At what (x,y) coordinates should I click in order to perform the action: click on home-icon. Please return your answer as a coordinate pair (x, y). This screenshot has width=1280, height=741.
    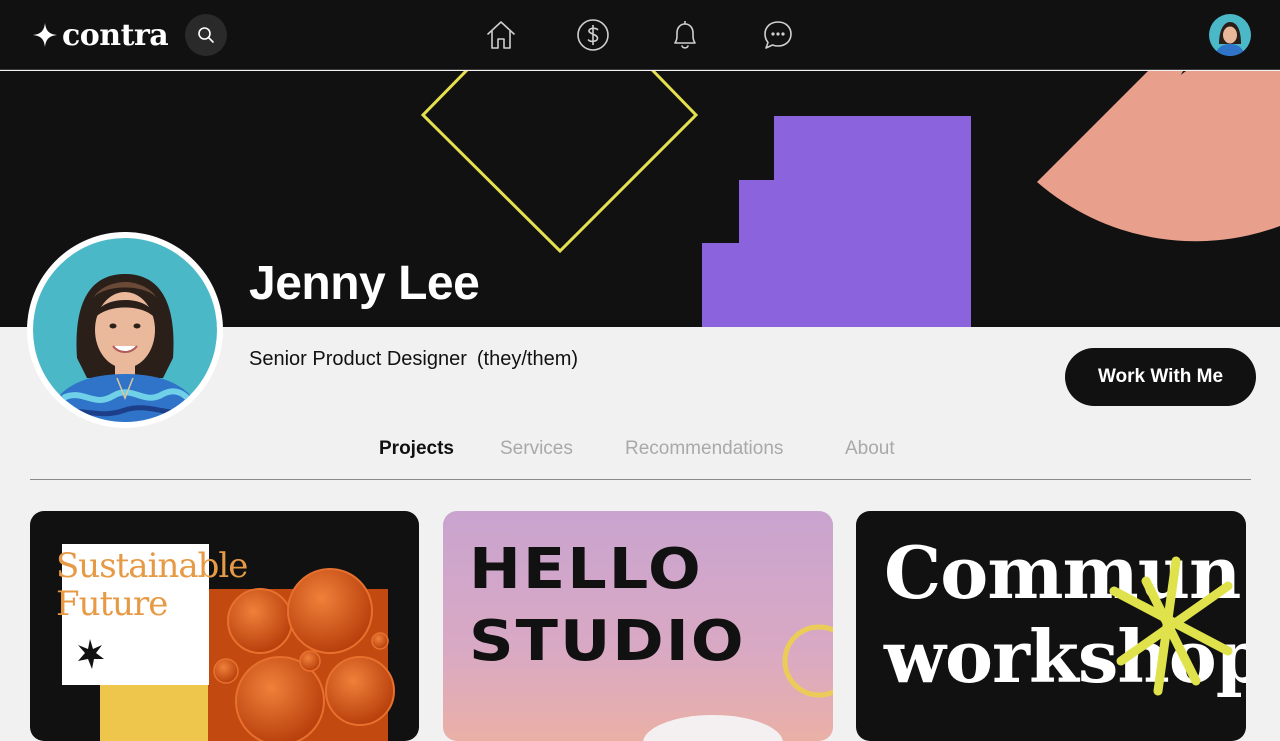
    Looking at the image, I should click on (501, 35).